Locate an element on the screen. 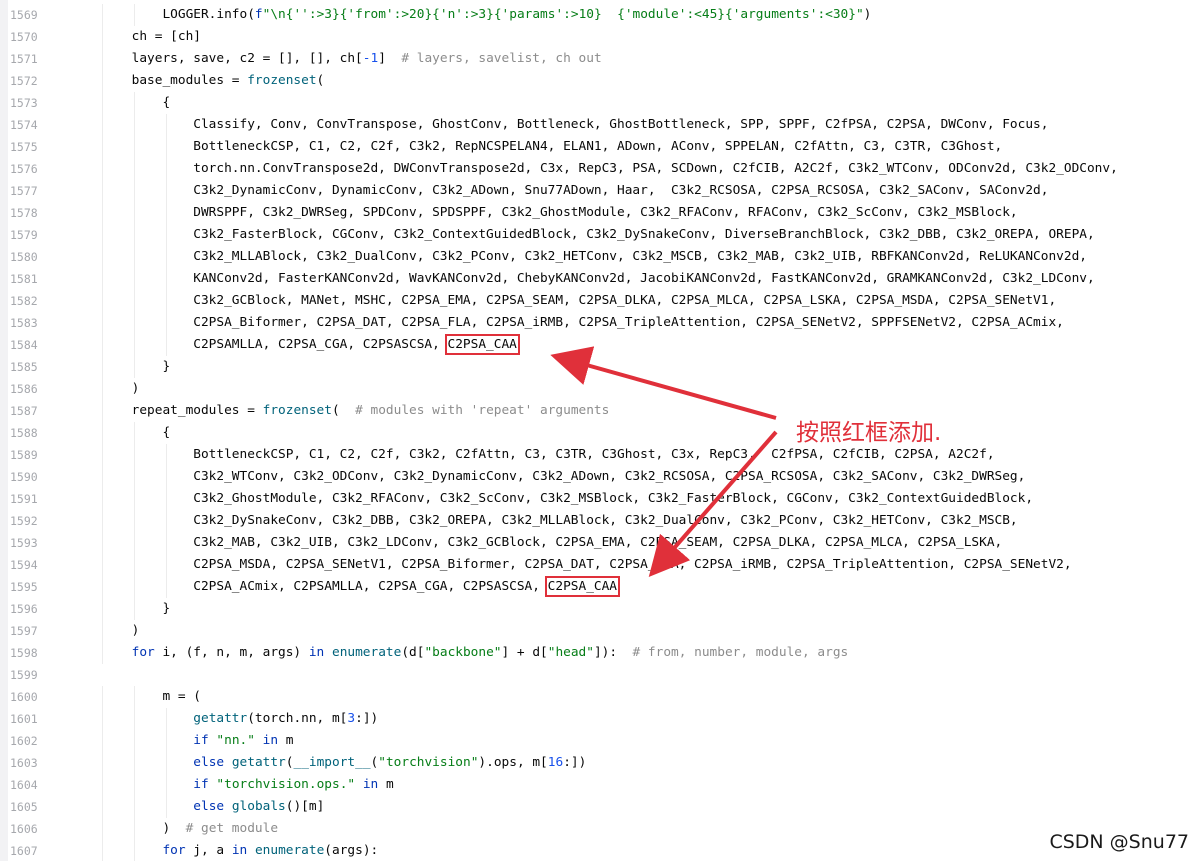 This screenshot has width=1197, height=861. annotation-arrows is located at coordinates (664, 462).